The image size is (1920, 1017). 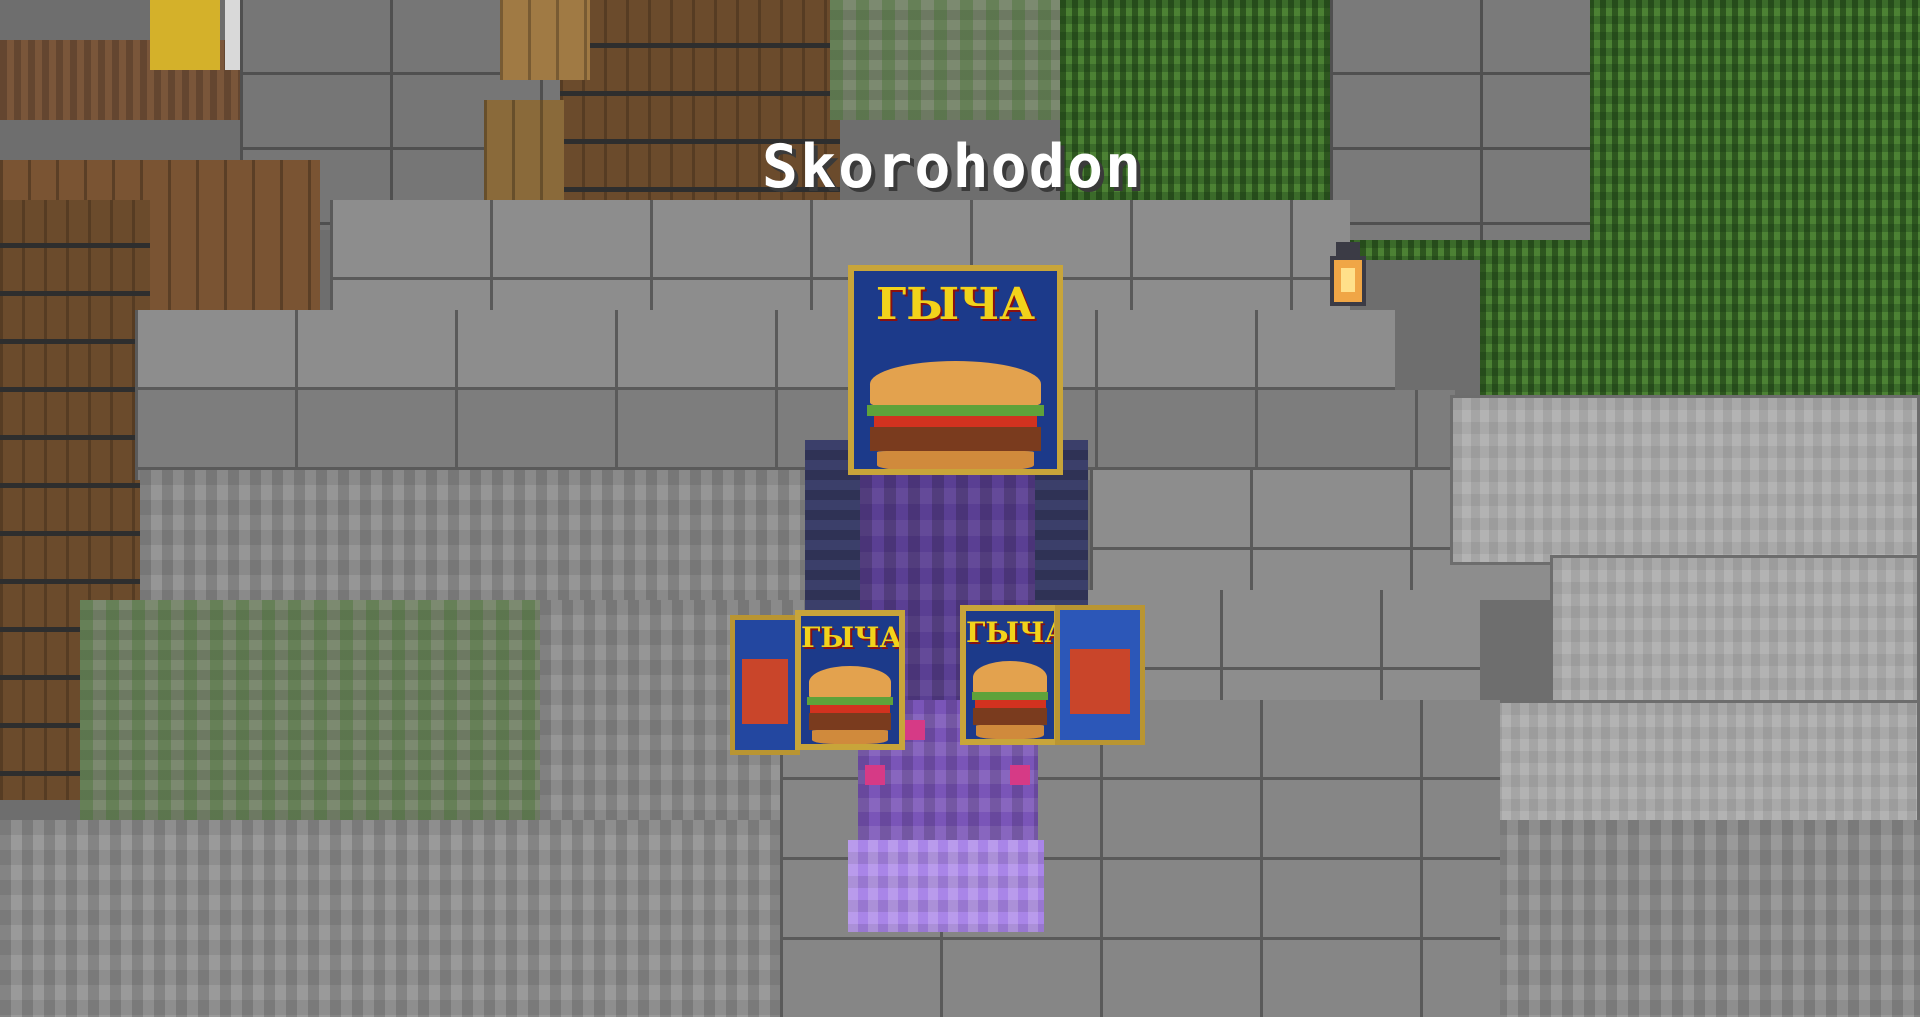 I want to click on right-can-side, so click(x=1100, y=675).